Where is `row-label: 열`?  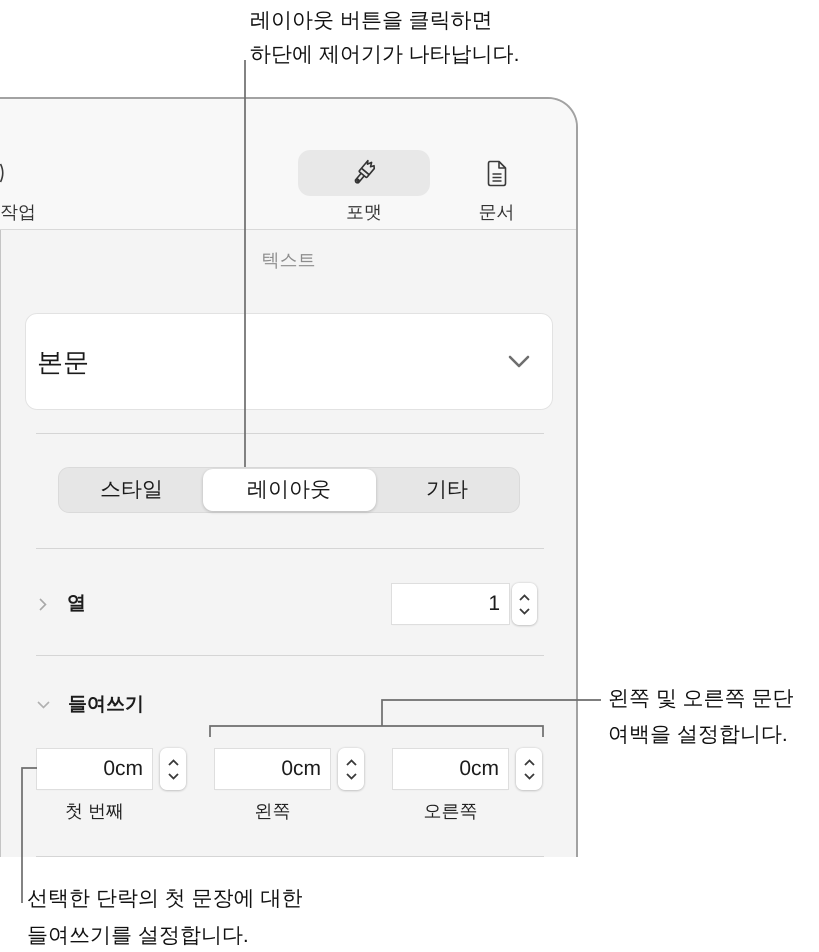 row-label: 열 is located at coordinates (76, 604).